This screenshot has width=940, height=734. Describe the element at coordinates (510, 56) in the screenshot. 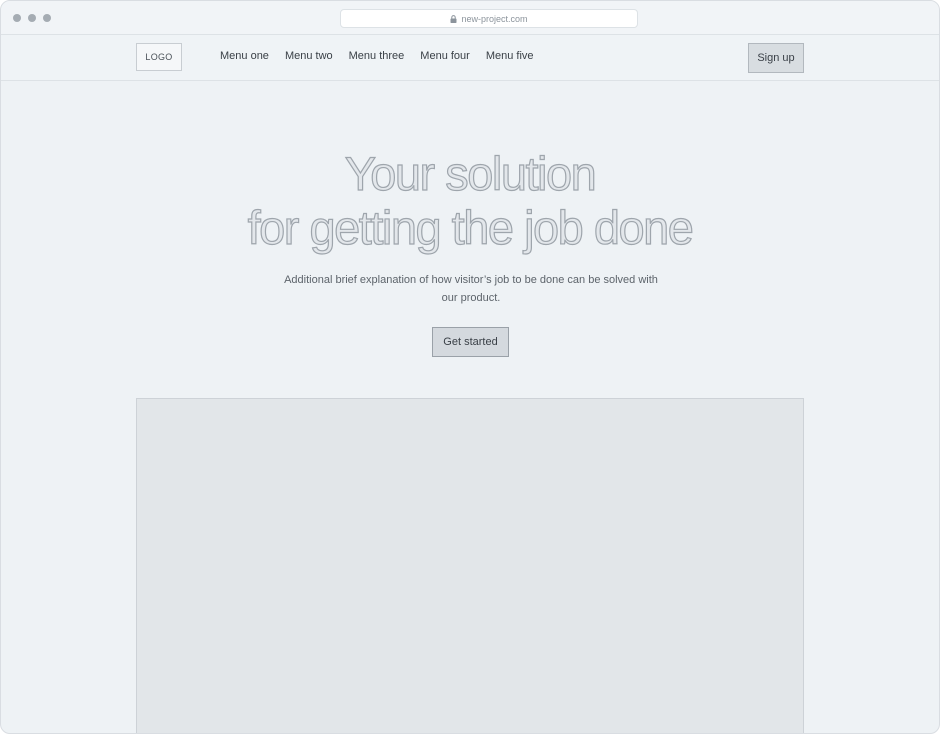

I see `nav-item-menu-five: Menu five` at that location.